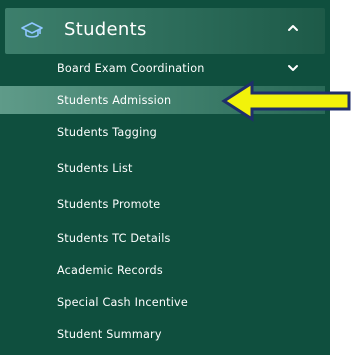 The width and height of the screenshot is (351, 355). What do you see at coordinates (95, 168) in the screenshot?
I see `menu-item-label: Students List` at bounding box center [95, 168].